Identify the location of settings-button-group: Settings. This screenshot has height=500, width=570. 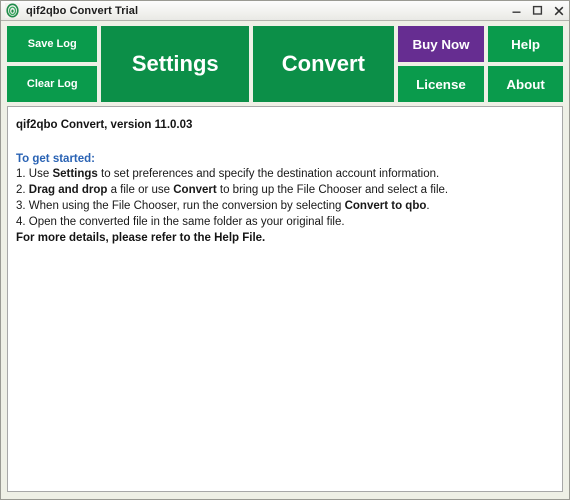
(175, 64).